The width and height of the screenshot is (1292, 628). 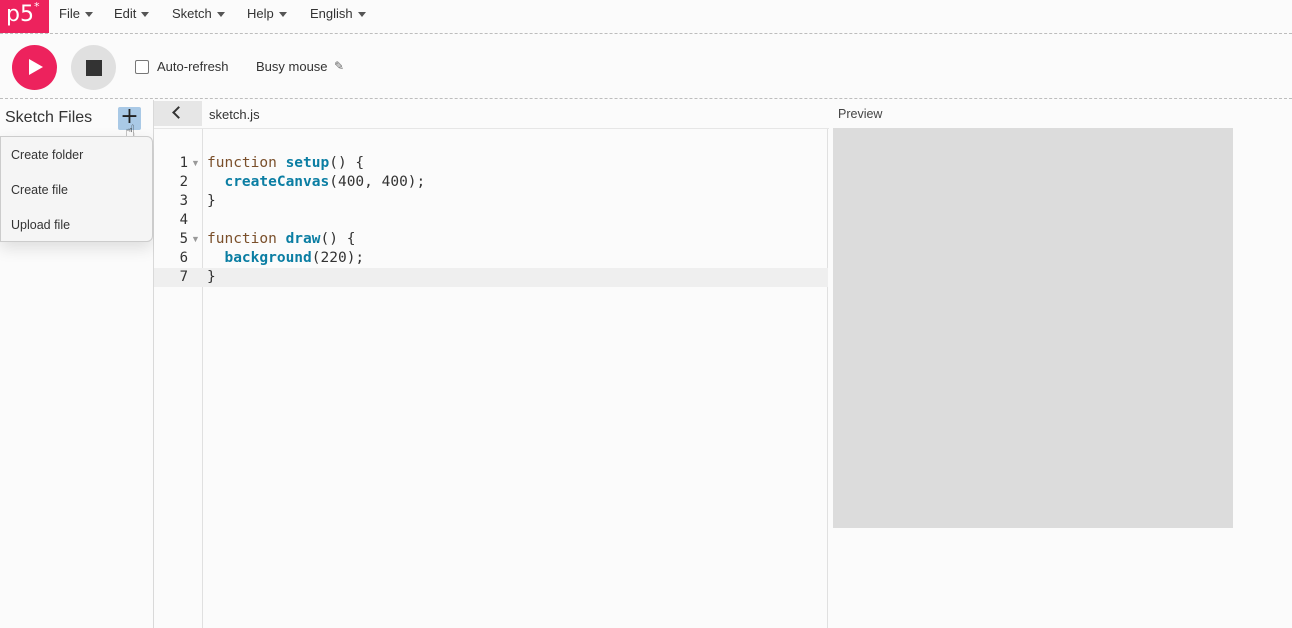 What do you see at coordinates (20, 14) in the screenshot?
I see `logo-text: p5` at bounding box center [20, 14].